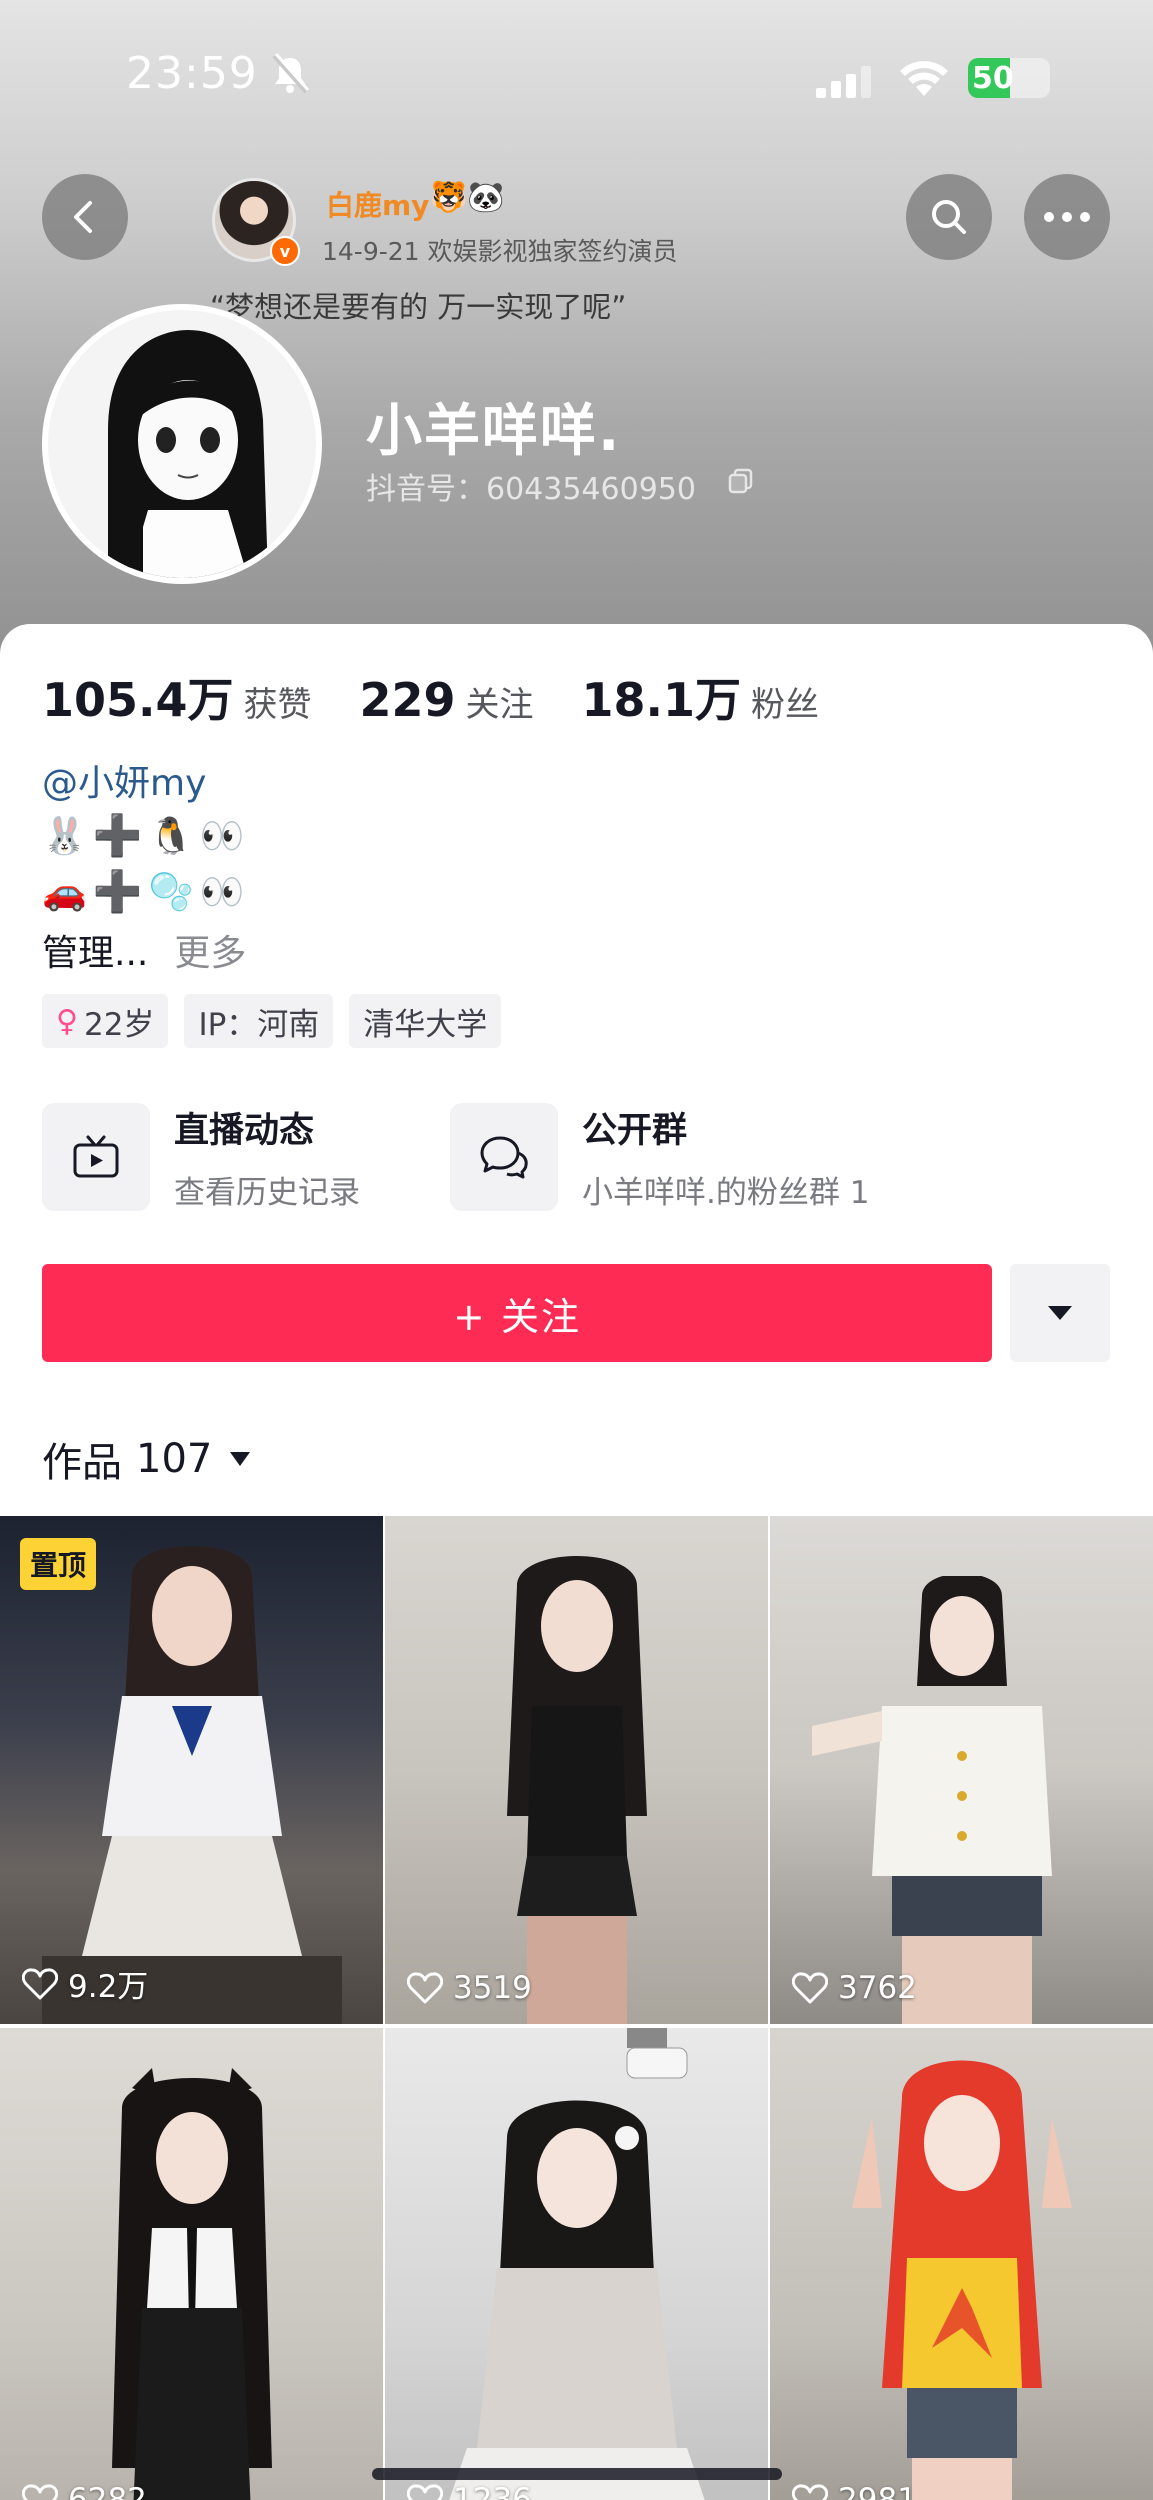 The image size is (1153, 2500). Describe the element at coordinates (138, 700) in the screenshot. I see `likes-count: 105.4万` at that location.